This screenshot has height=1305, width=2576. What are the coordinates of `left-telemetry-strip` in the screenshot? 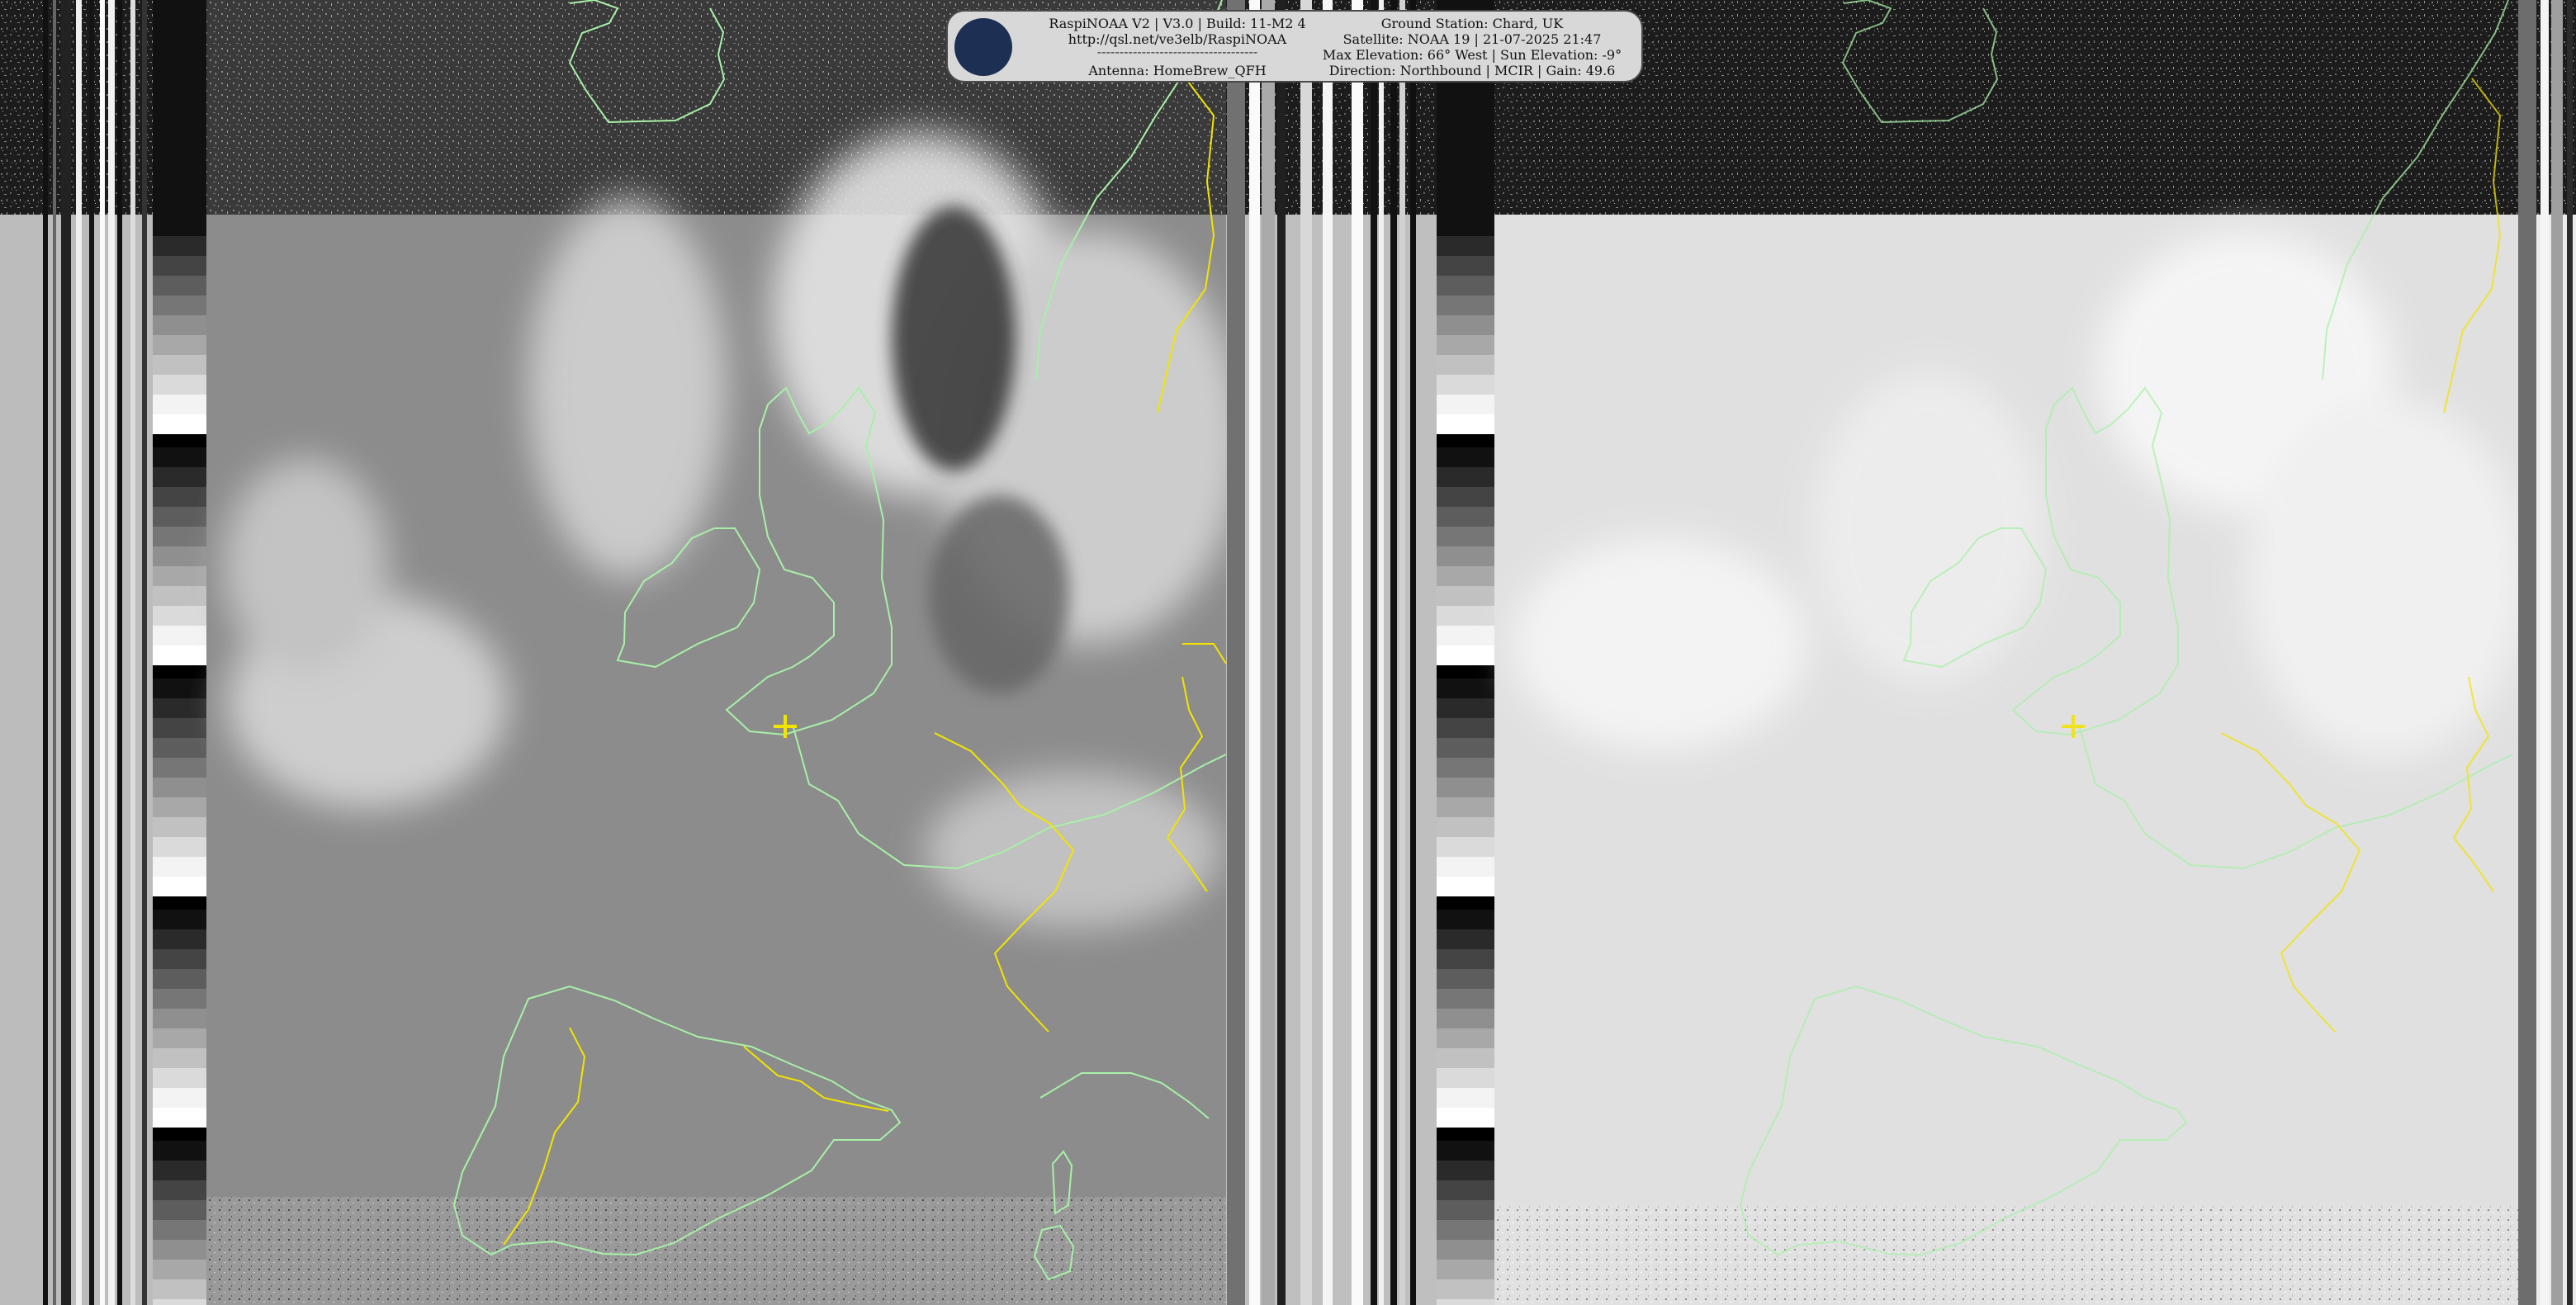 It's located at (76, 652).